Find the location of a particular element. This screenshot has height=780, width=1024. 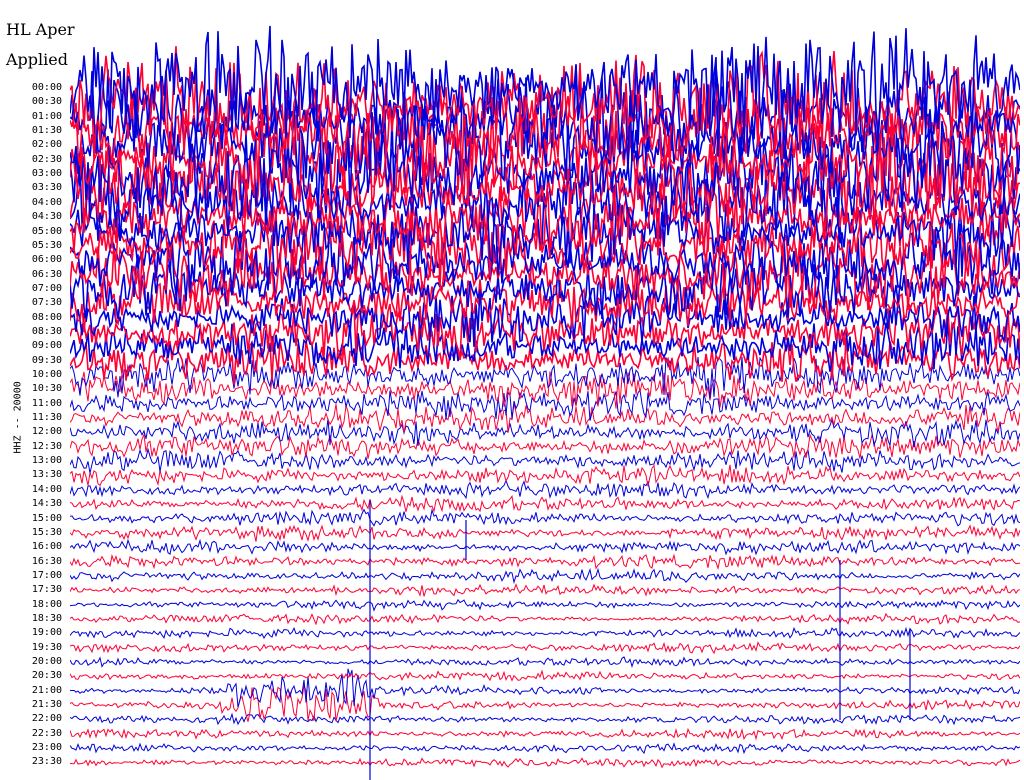

time-label: 01:00 is located at coordinates (46, 116).